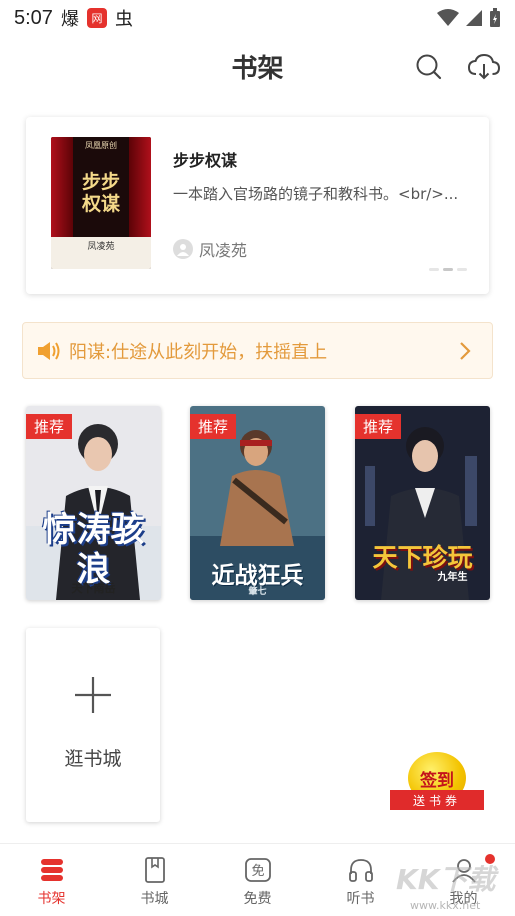  Describe the element at coordinates (123, 19) in the screenshot. I see `notification-icon-bug: 虫` at that location.